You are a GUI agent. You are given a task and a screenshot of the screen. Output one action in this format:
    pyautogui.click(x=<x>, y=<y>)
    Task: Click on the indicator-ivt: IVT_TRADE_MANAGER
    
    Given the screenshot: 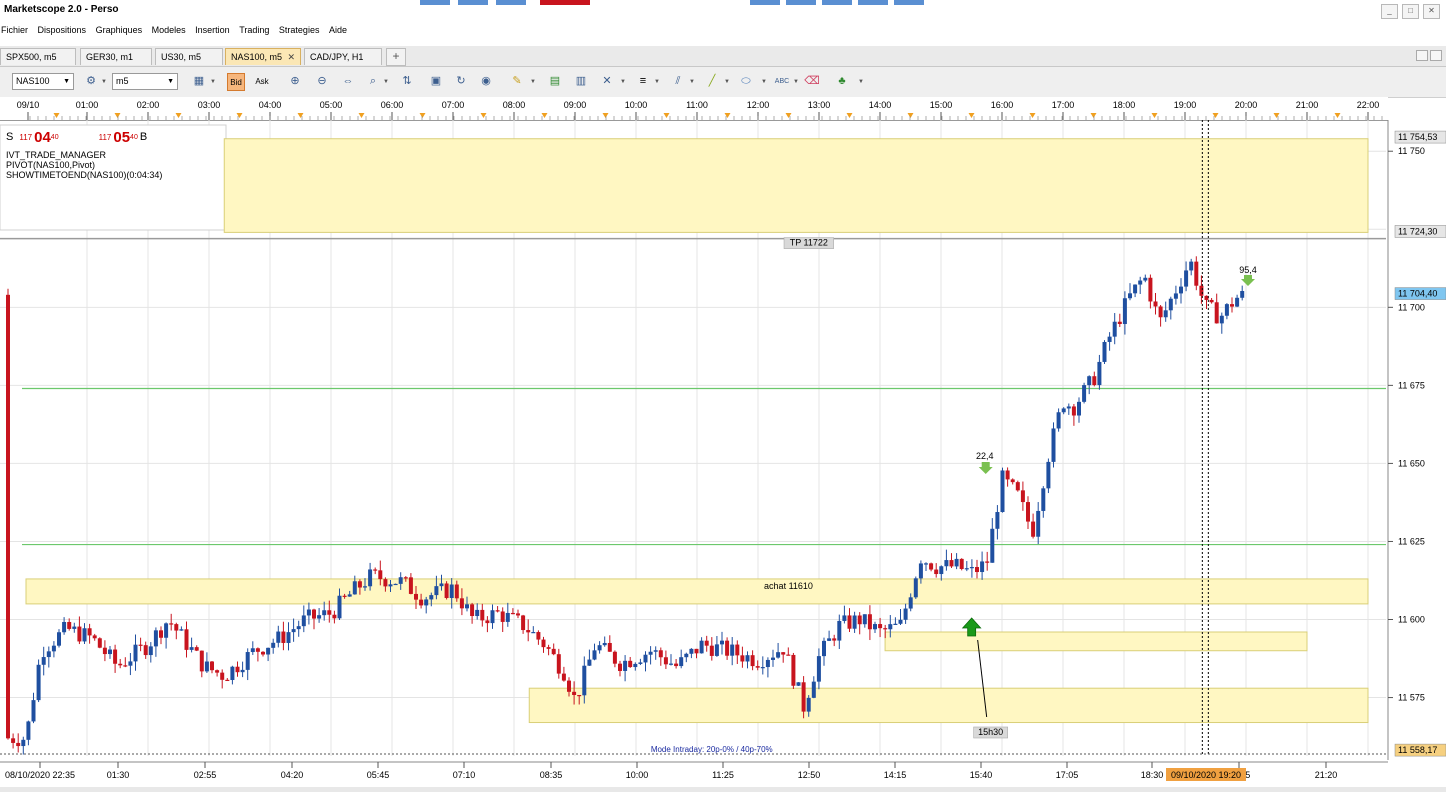 What is the action you would take?
    pyautogui.click(x=84, y=155)
    